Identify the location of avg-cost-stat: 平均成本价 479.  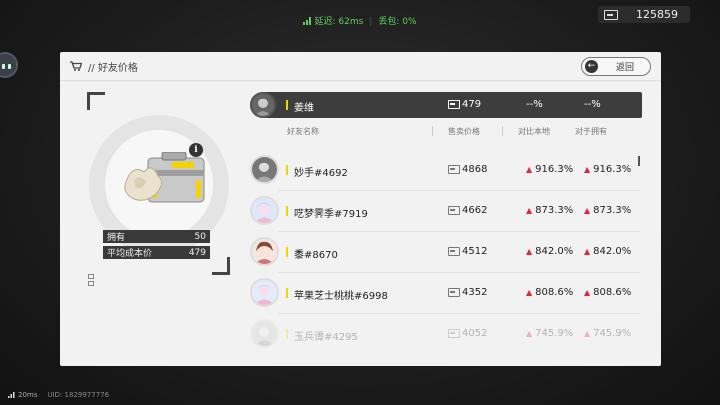
(156, 252).